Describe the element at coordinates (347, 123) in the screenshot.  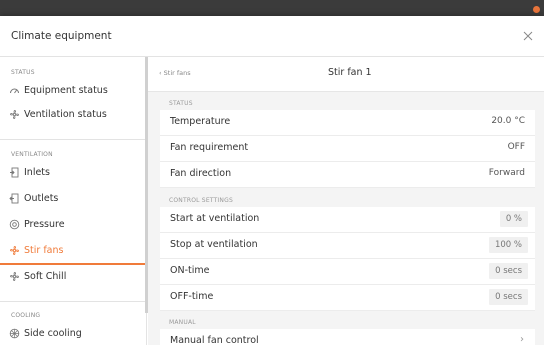
I see `temperature-row: Temperature 20.0 °C` at that location.